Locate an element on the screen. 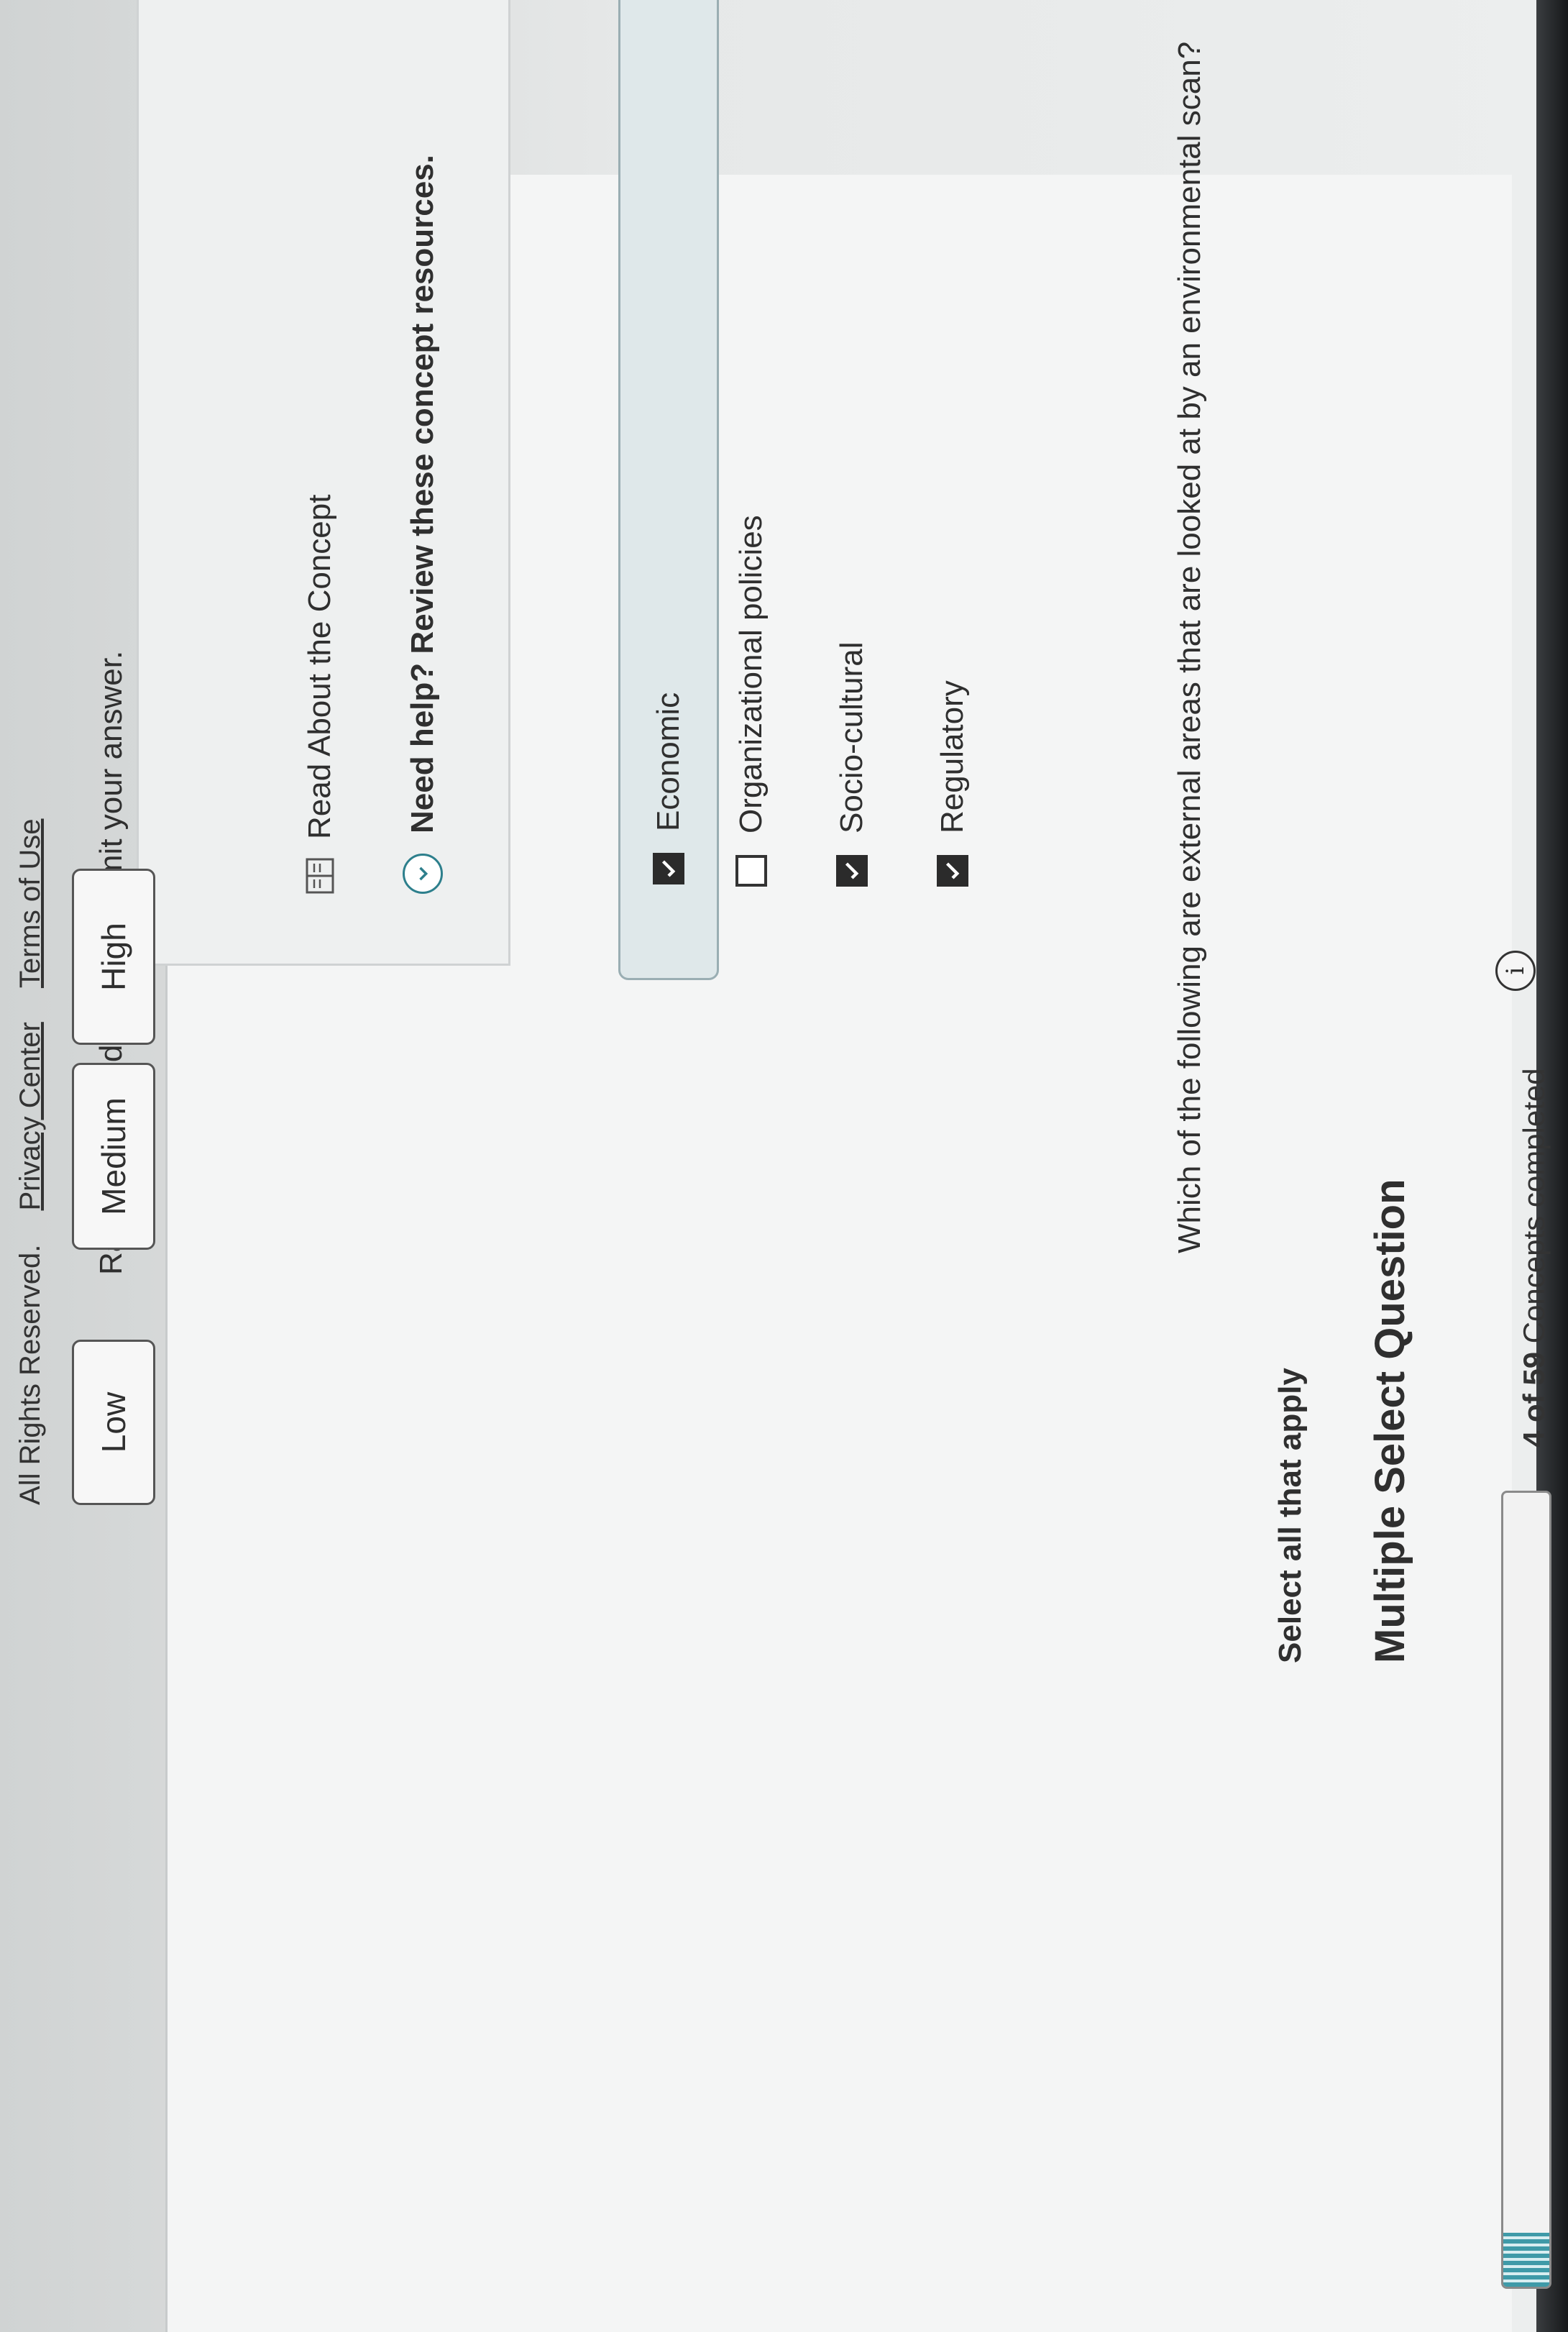  progress-suffix: Concepts completed is located at coordinates (1534, 1210).